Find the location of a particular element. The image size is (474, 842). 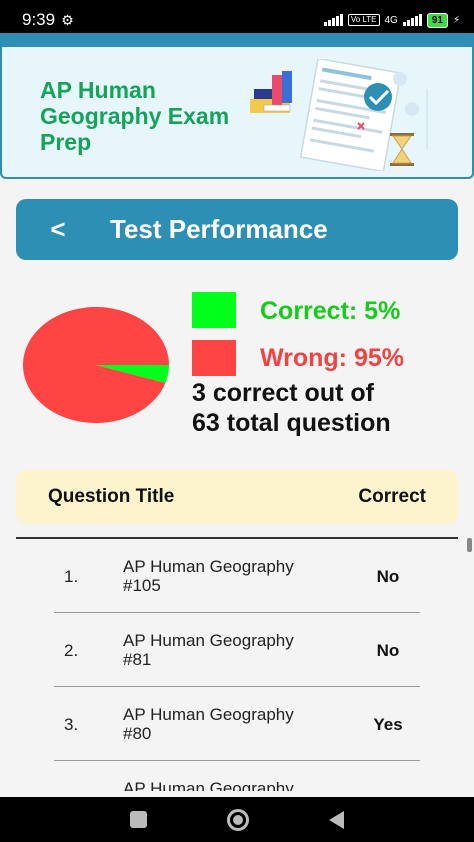

status-icons: Vo LTE 4G 91 ⚡ is located at coordinates (391, 20).